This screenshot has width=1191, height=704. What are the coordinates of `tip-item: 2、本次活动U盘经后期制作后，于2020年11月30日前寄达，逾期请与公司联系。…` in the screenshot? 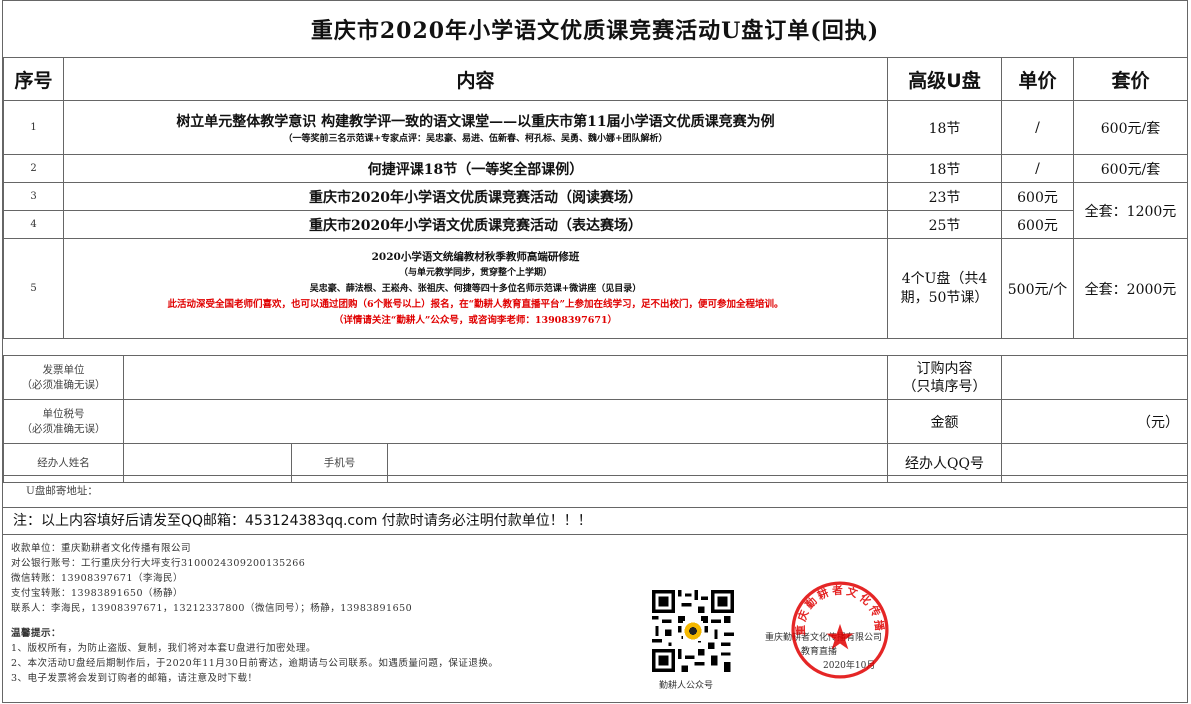 It's located at (255, 663).